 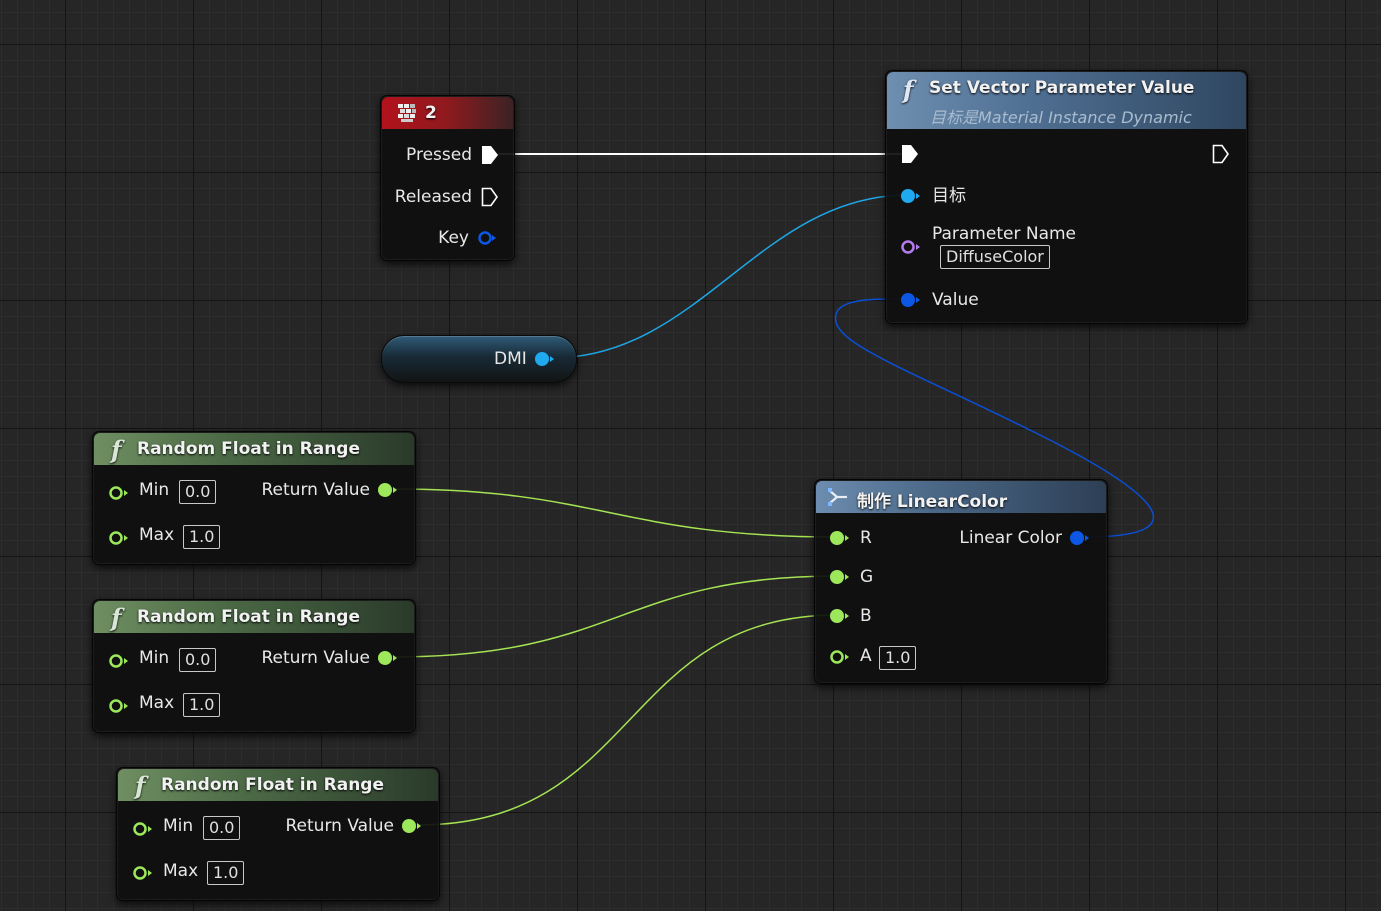 I want to click on make-color-header: 制作 LinearColor, so click(x=961, y=497).